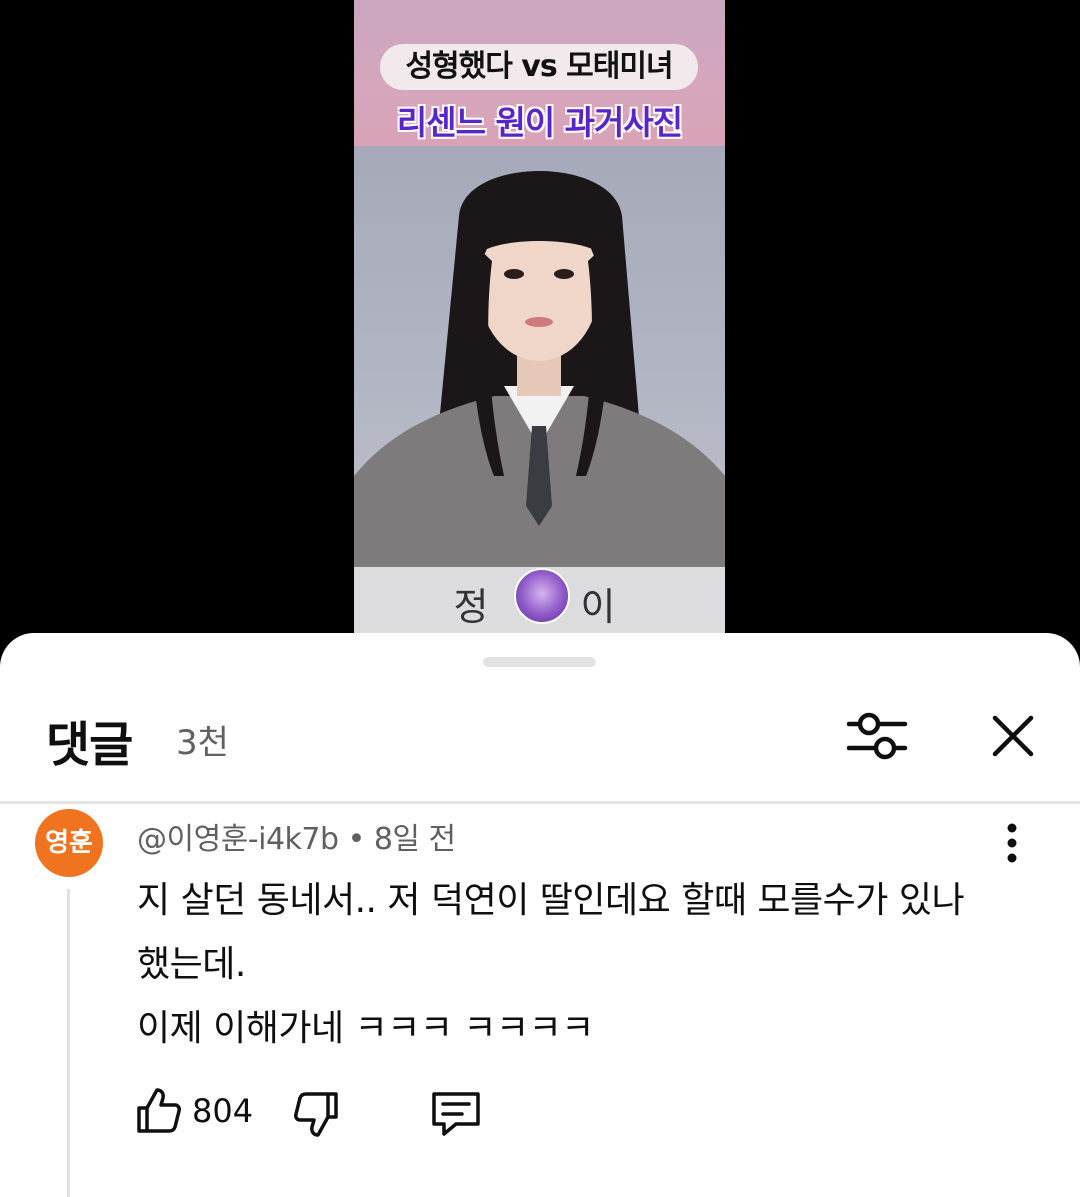  What do you see at coordinates (539, 356) in the screenshot?
I see `portrait-photo` at bounding box center [539, 356].